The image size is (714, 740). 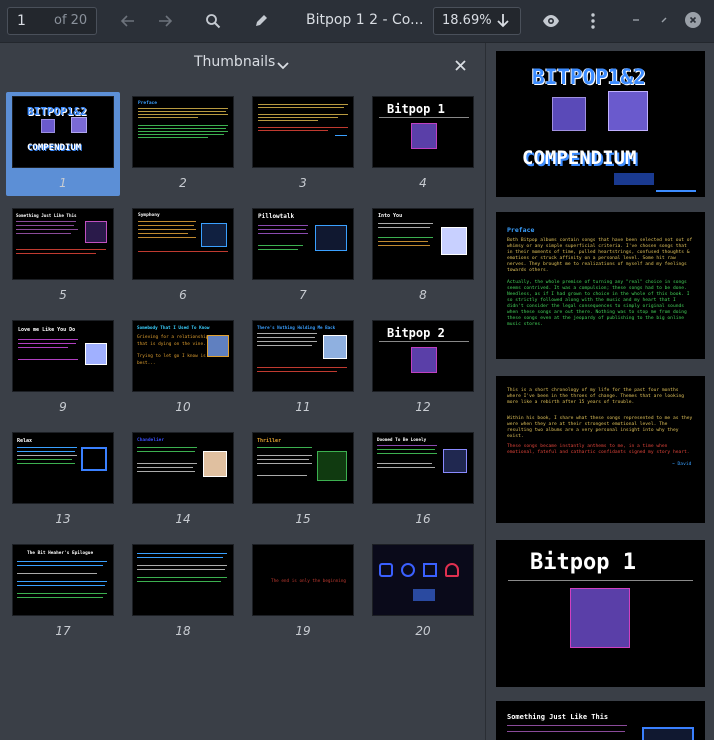 What do you see at coordinates (682, 464) in the screenshot?
I see `page3-signature: ~ David` at bounding box center [682, 464].